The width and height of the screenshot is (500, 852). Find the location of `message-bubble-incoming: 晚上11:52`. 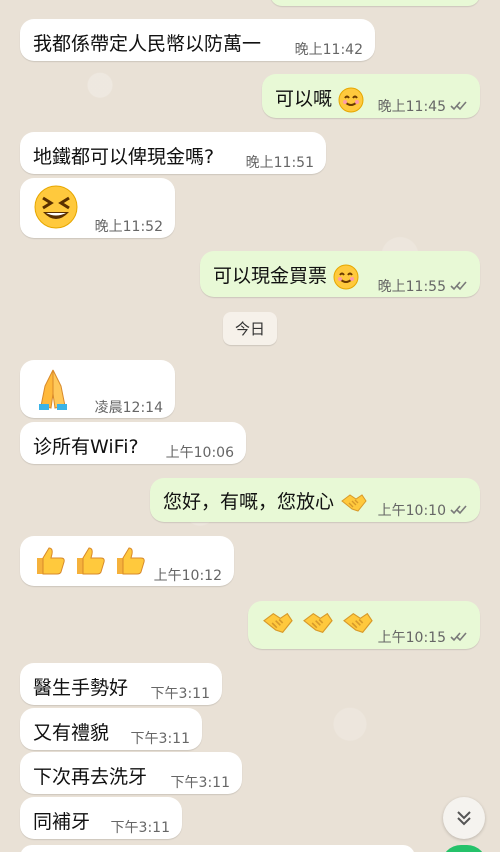

message-bubble-incoming: 晚上11:52 is located at coordinates (97, 208).